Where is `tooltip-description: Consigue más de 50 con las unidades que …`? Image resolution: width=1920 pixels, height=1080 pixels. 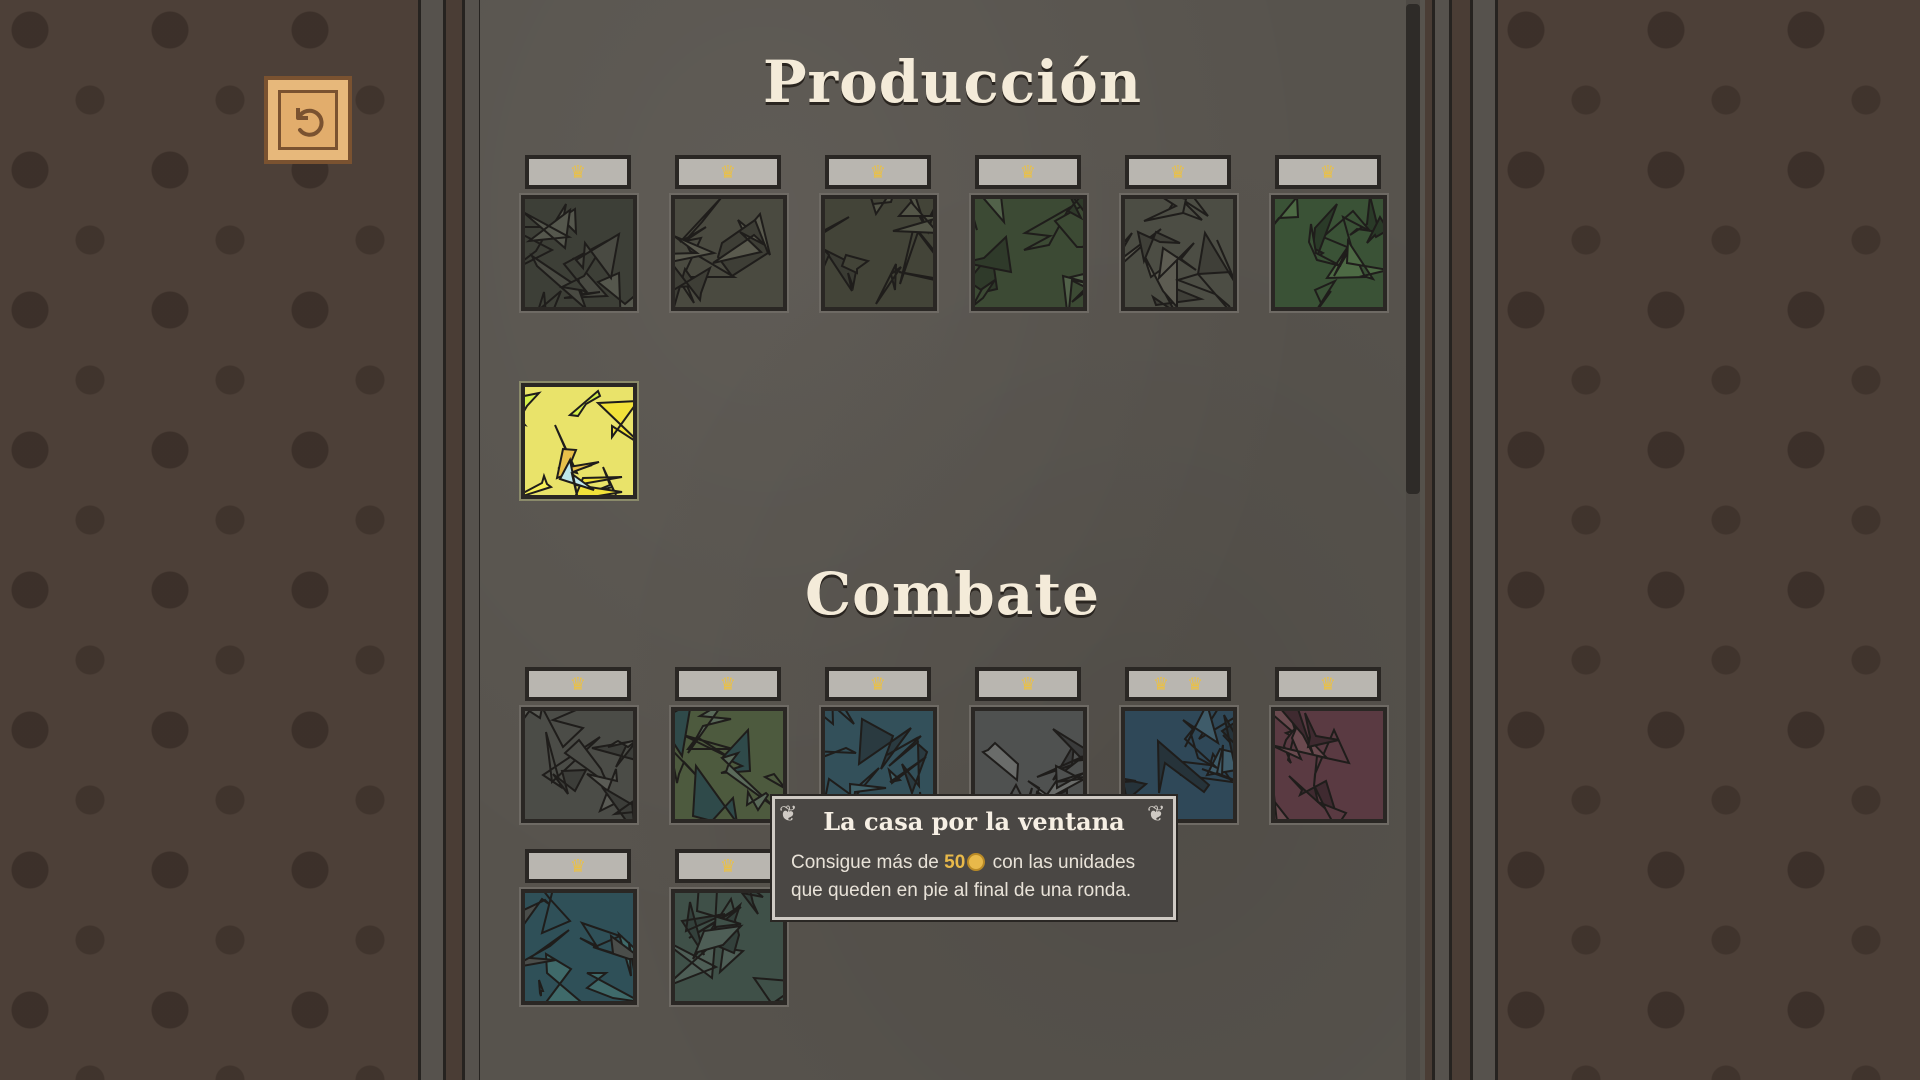
tooltip-description: Consigue más de 50 con las unidades que … is located at coordinates (977, 877).